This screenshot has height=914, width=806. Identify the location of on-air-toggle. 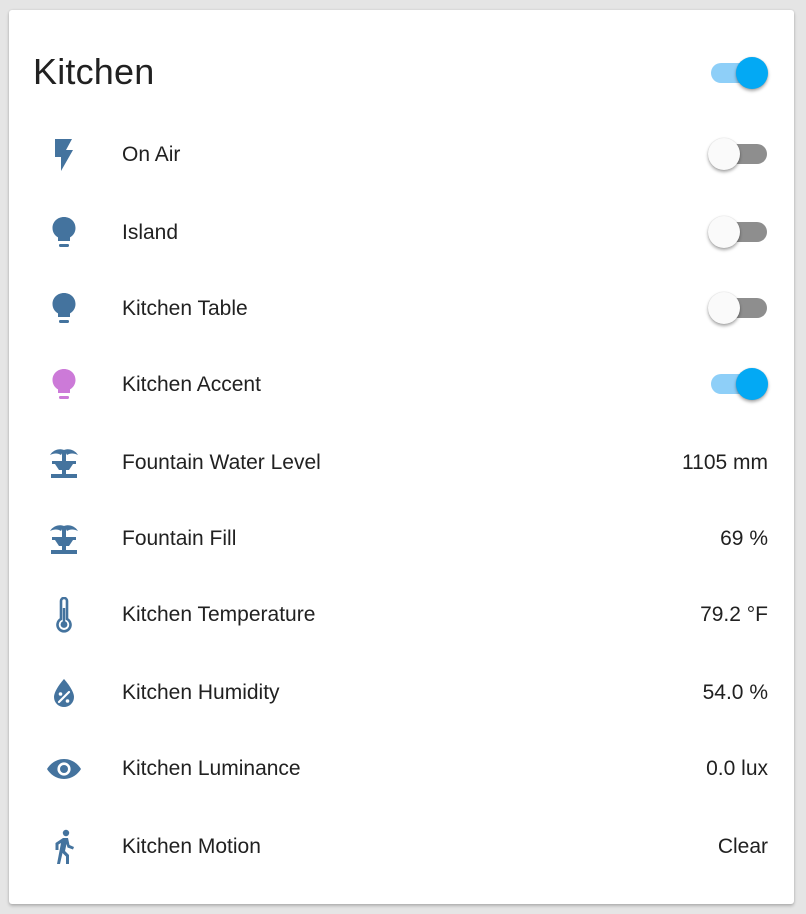
(739, 154).